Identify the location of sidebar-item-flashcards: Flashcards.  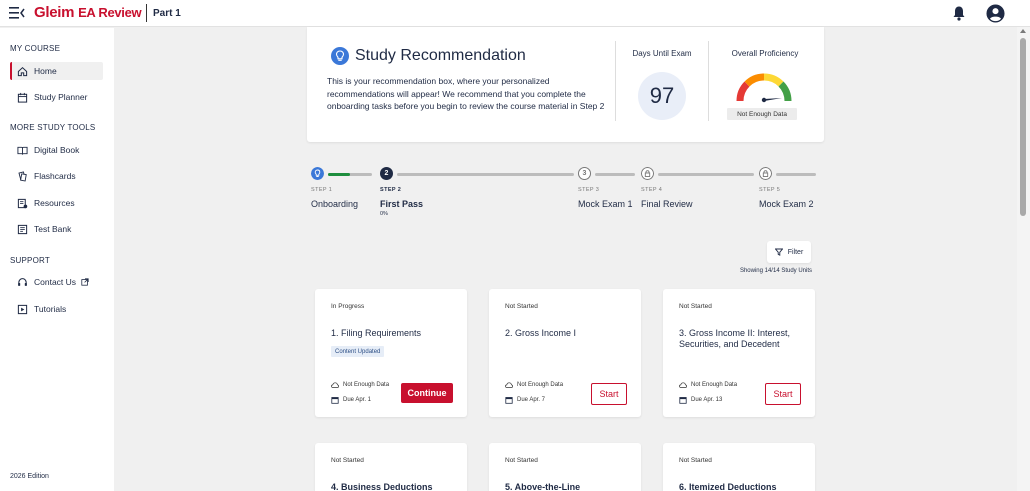
(56, 176).